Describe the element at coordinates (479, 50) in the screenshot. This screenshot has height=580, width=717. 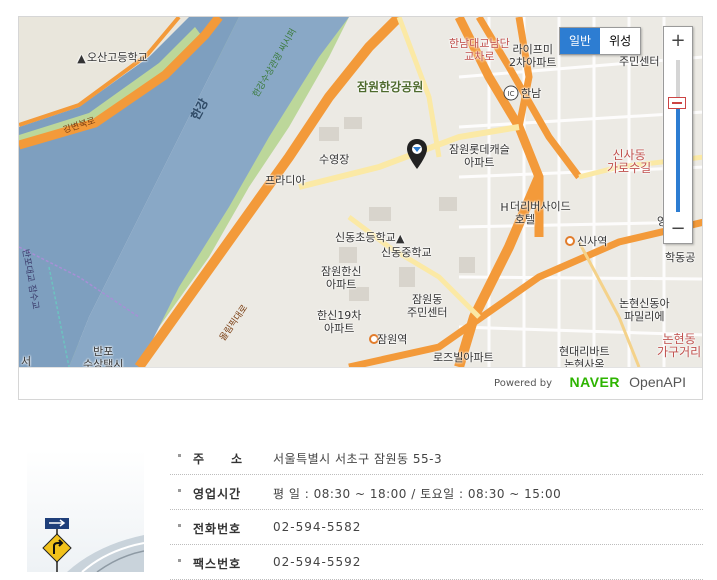
I see `map-label-intersection: 한남대교남단 교차로` at that location.